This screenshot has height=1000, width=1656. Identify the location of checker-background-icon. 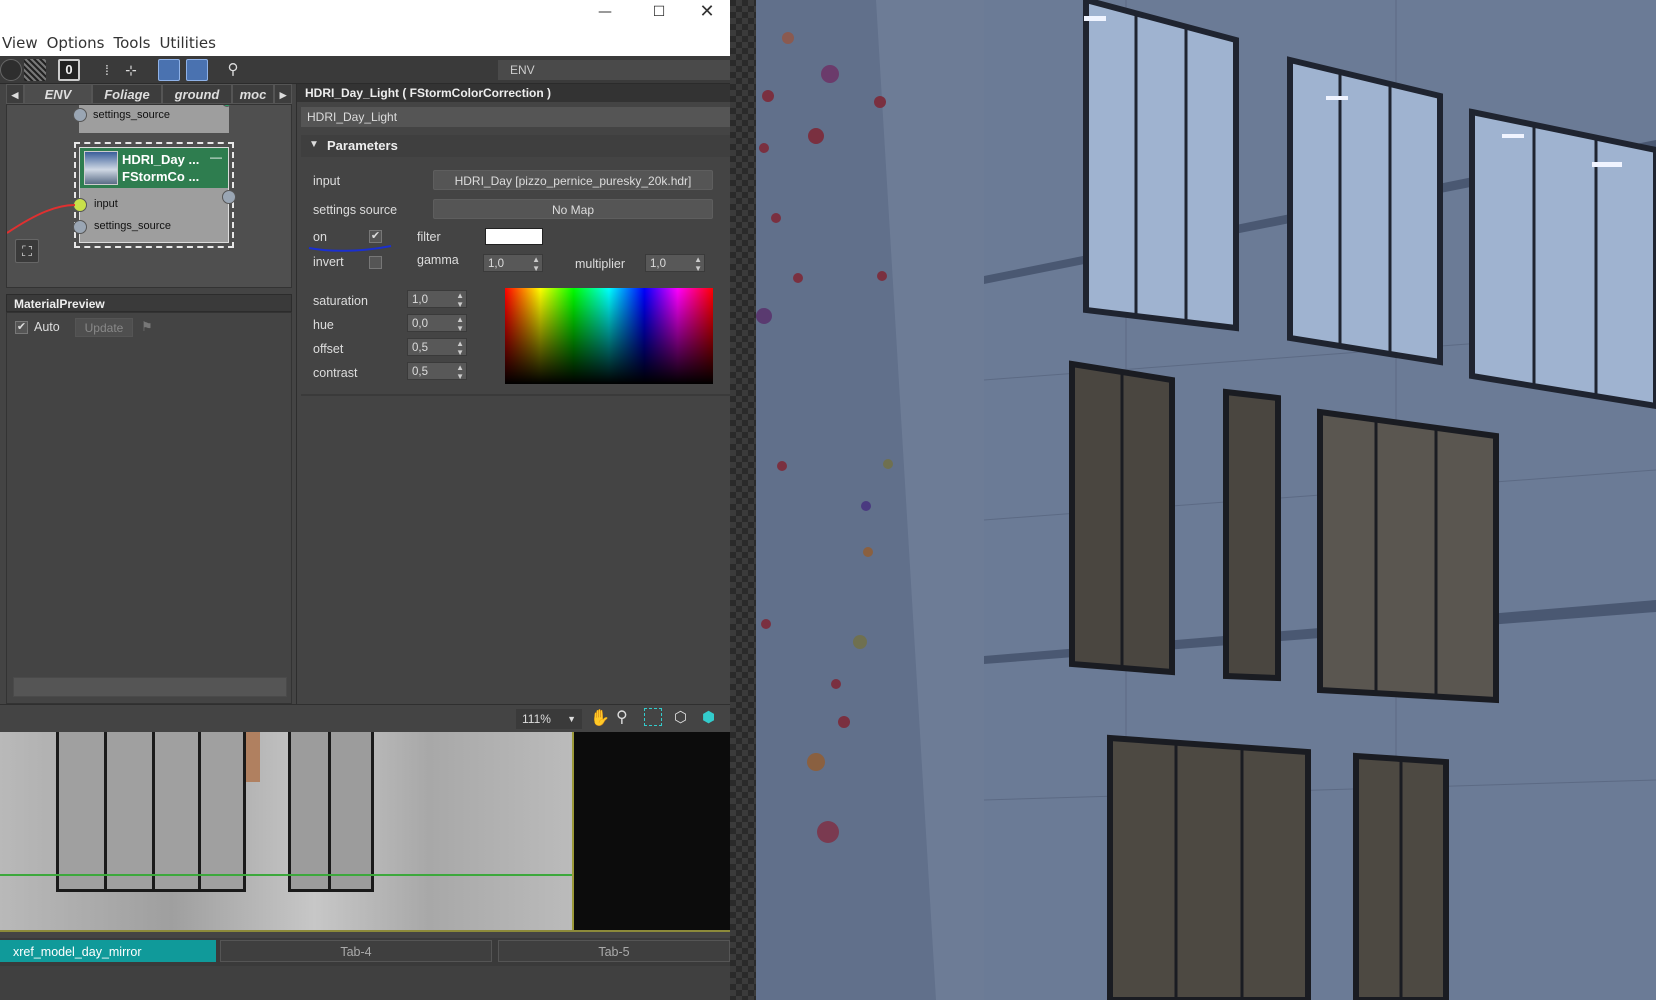
(35, 70).